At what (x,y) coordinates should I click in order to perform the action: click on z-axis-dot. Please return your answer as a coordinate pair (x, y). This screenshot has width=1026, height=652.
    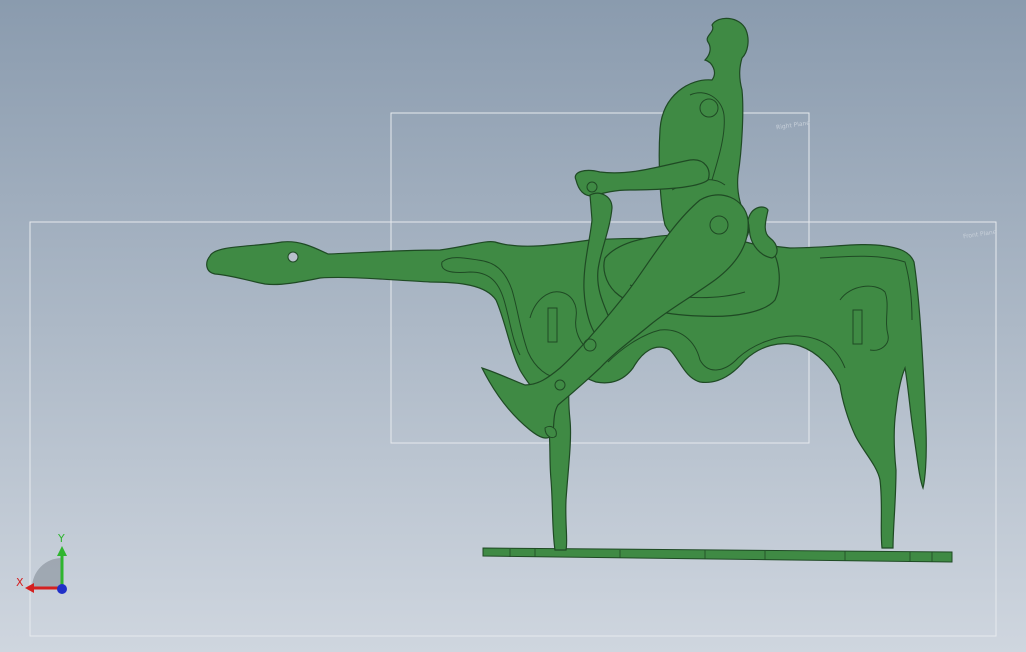
    Looking at the image, I should click on (62, 589).